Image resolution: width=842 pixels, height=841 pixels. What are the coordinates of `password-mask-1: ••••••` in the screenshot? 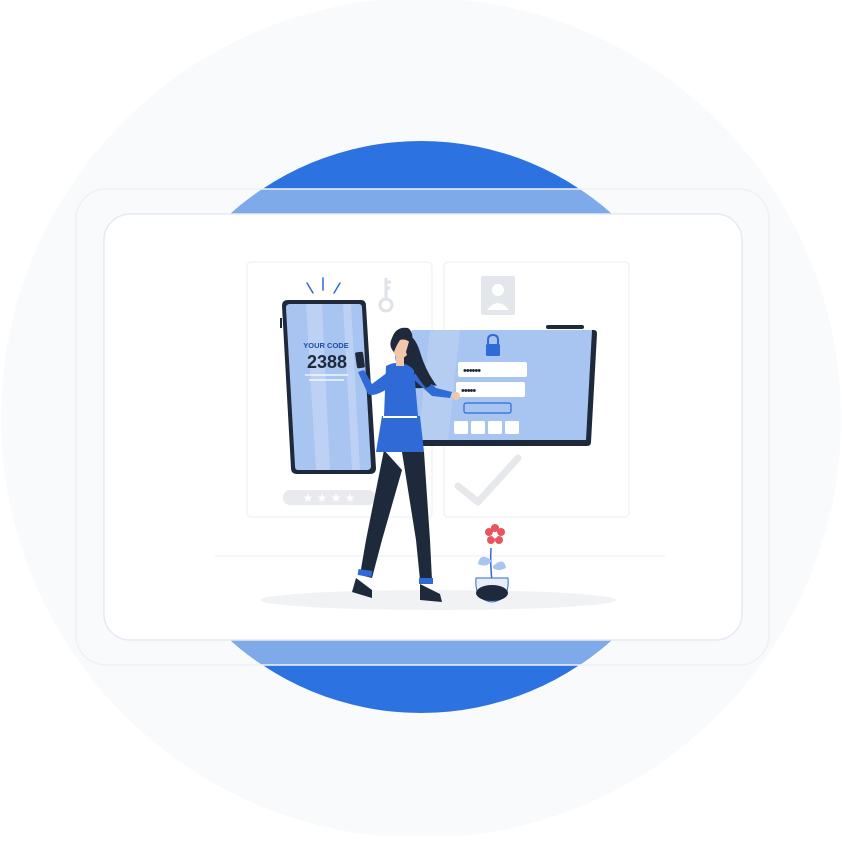 It's located at (472, 371).